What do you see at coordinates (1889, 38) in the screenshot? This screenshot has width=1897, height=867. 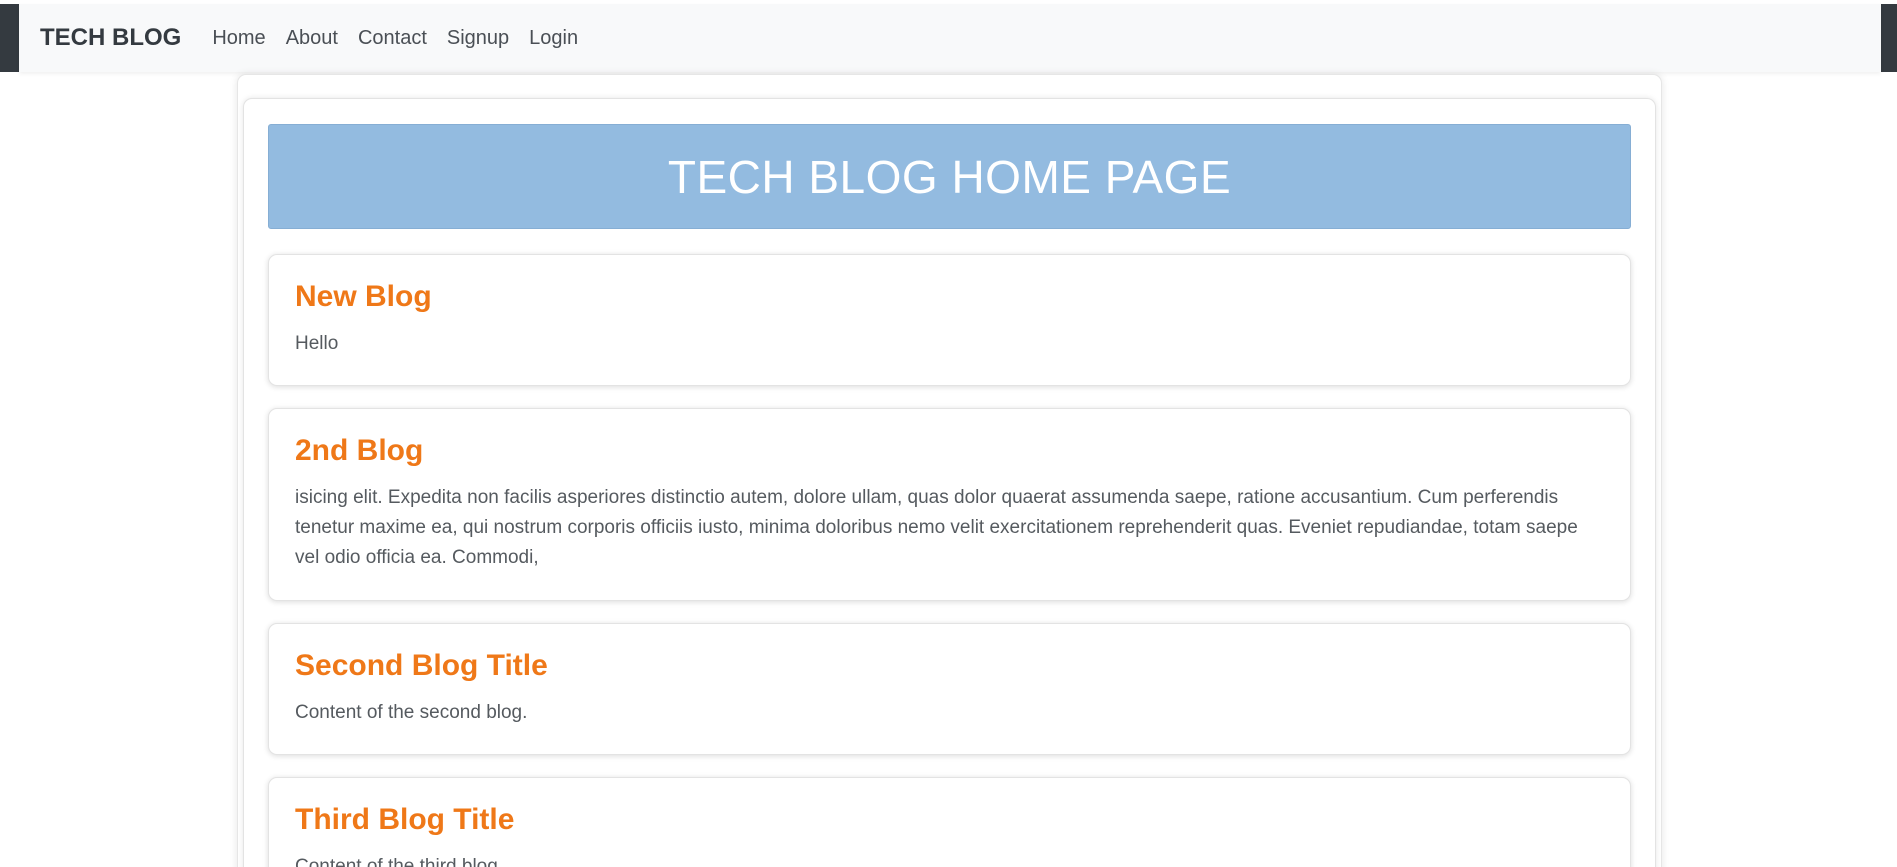 I see `window-edge-right` at bounding box center [1889, 38].